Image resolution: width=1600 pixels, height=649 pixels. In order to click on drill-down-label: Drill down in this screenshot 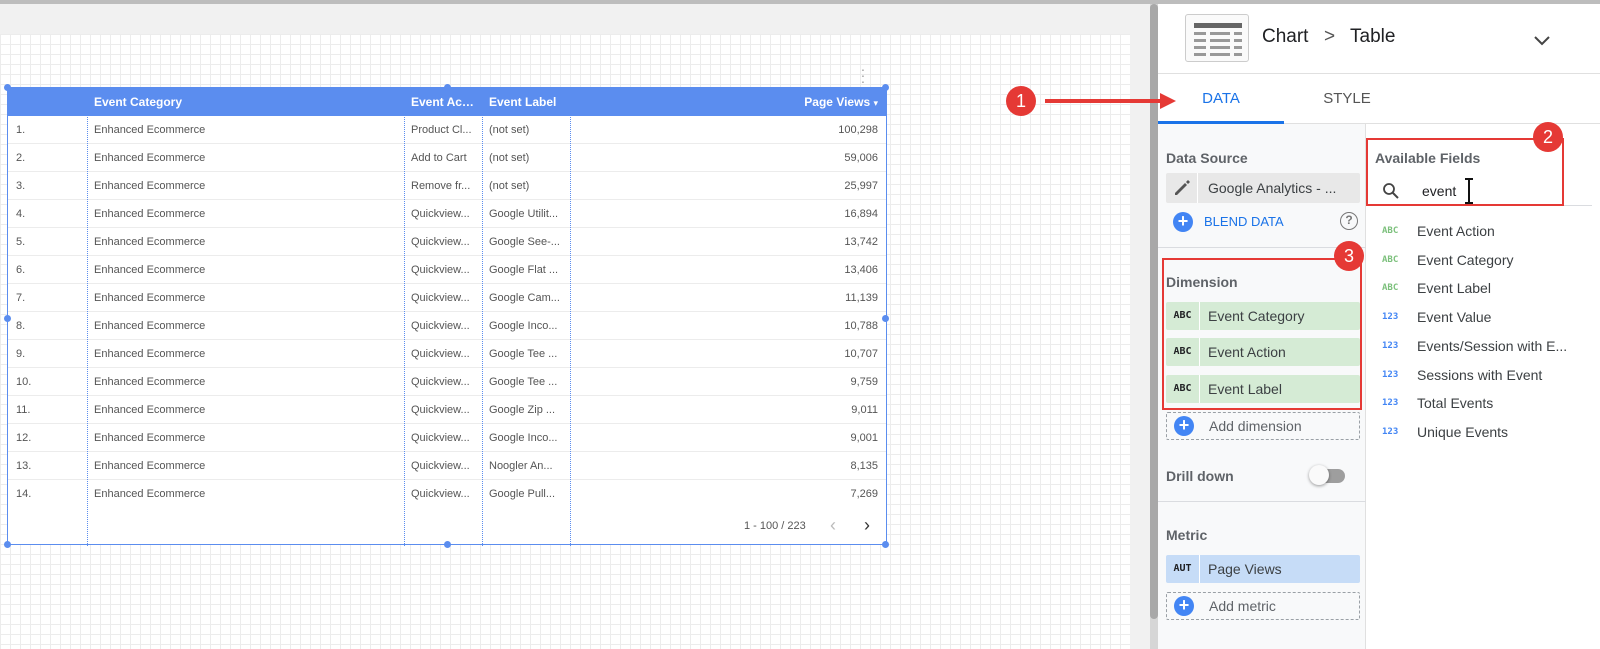, I will do `click(1200, 476)`.